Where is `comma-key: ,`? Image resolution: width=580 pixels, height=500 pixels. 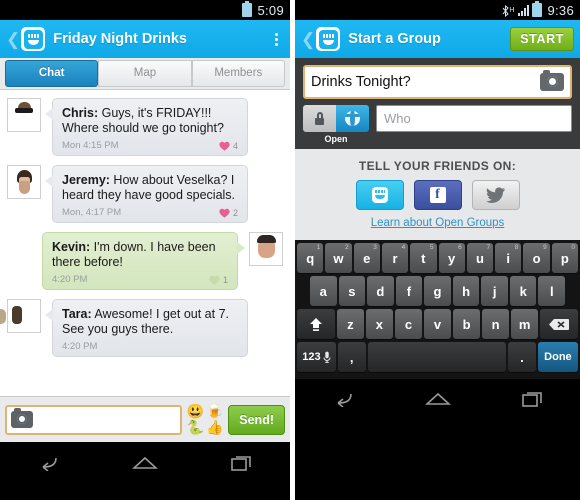
comma-key: , is located at coordinates (351, 357).